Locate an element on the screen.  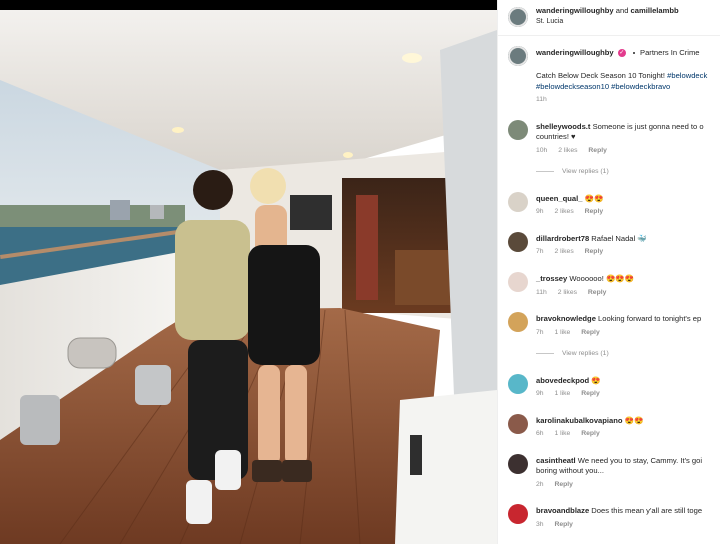
comment-text: Rafael Nadal 🐳 is located at coordinates (619, 238).